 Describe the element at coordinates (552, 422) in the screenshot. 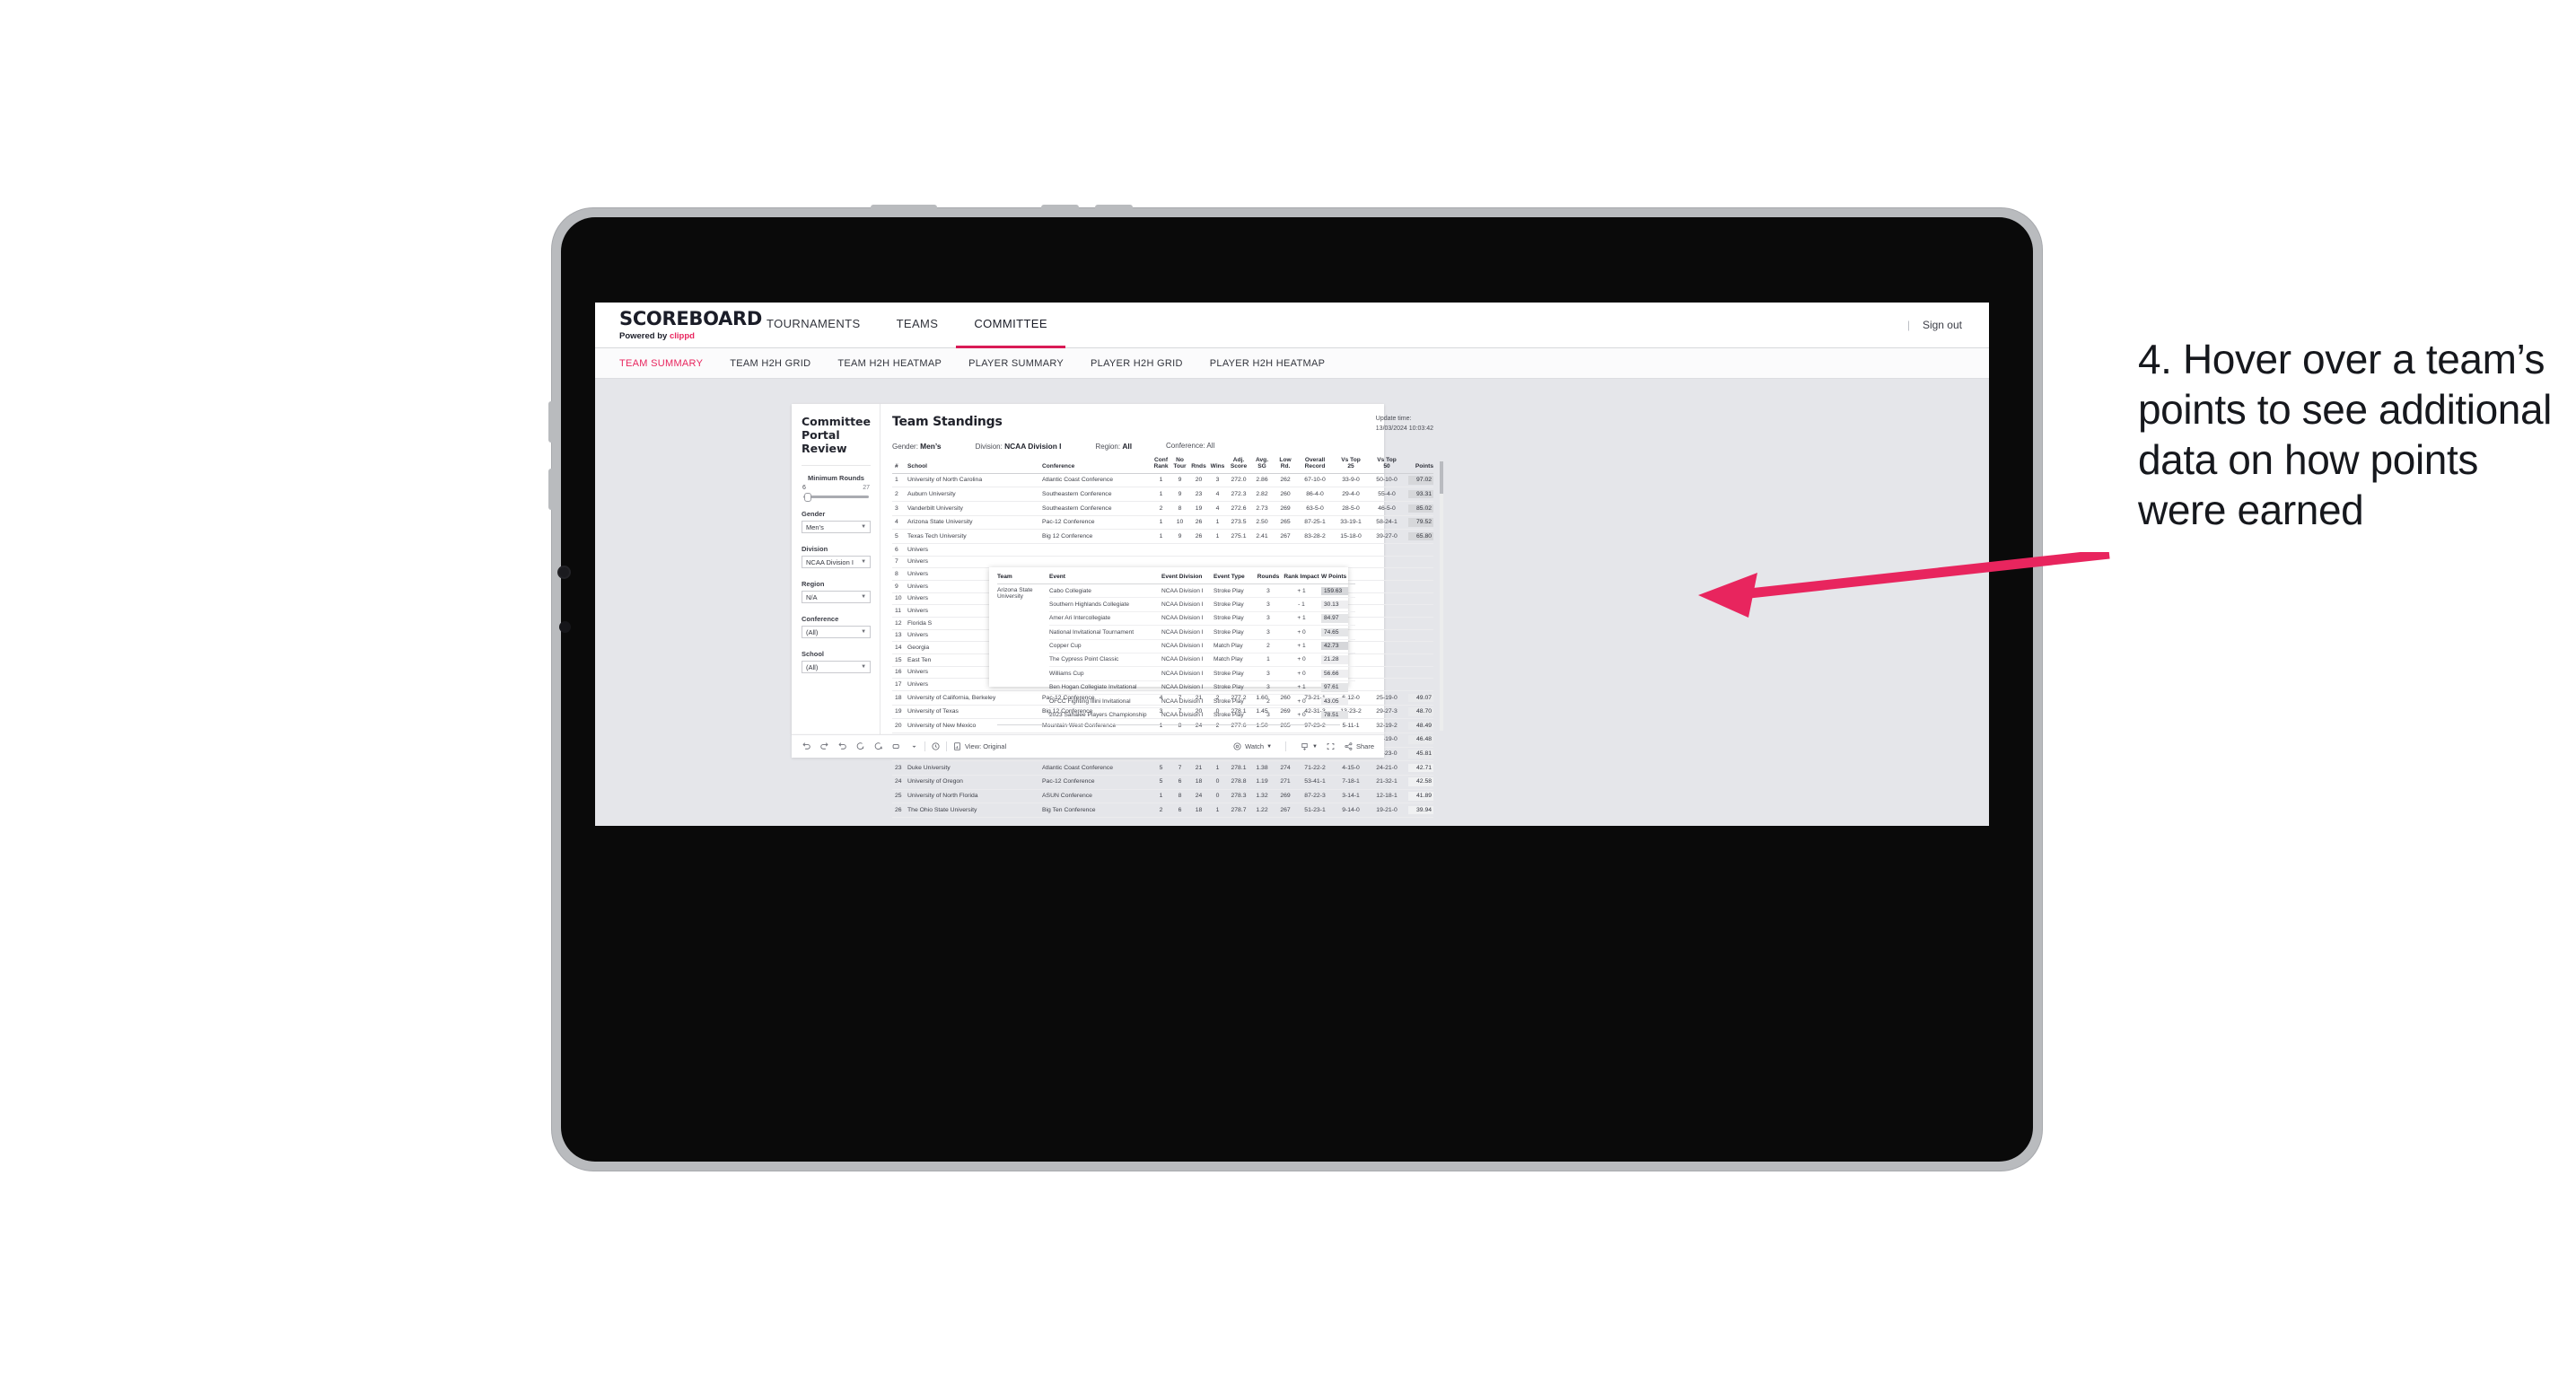

I see `tablet-side-button-a` at that location.